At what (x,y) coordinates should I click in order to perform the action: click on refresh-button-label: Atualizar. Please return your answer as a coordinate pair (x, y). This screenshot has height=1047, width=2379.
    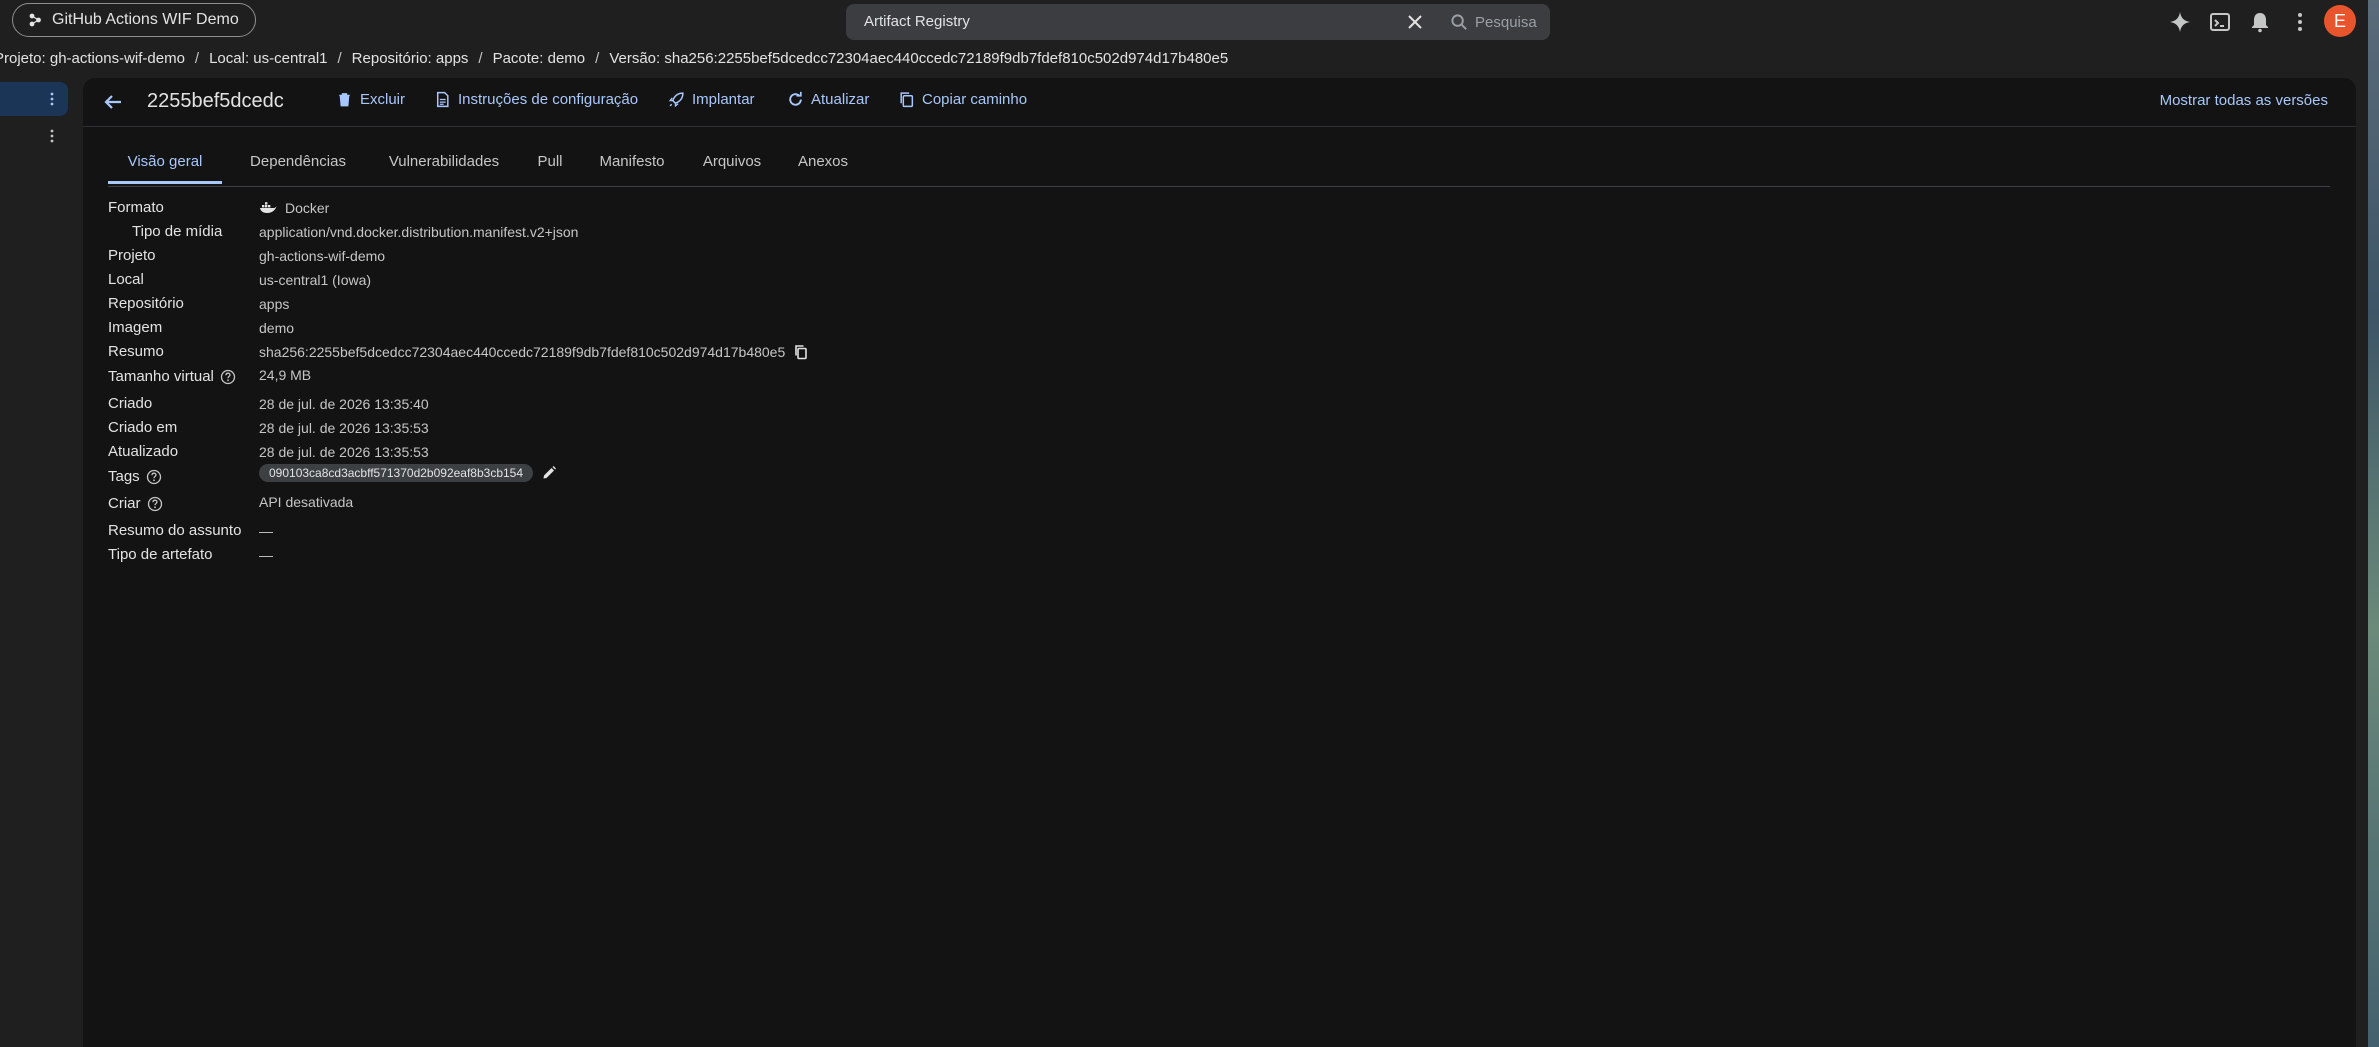
    Looking at the image, I should click on (840, 99).